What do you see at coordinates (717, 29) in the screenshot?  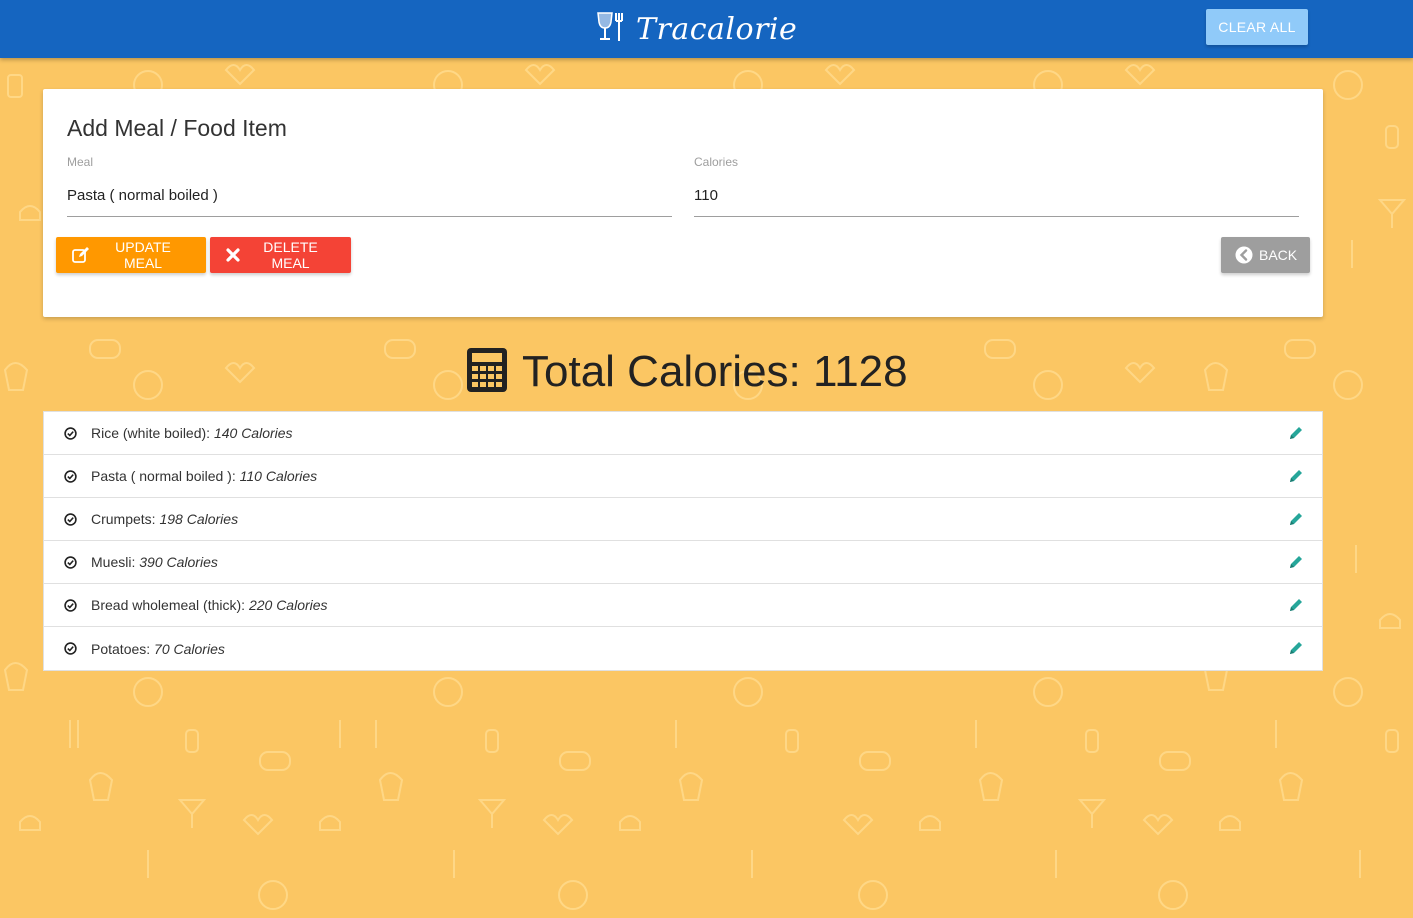 I see `brand-name: Tracalorie` at bounding box center [717, 29].